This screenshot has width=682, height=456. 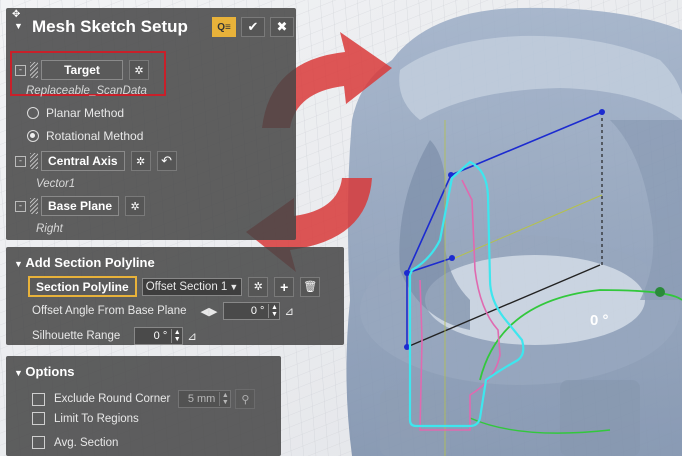 I want to click on planar-method-option: Planar Method, so click(x=75, y=113).